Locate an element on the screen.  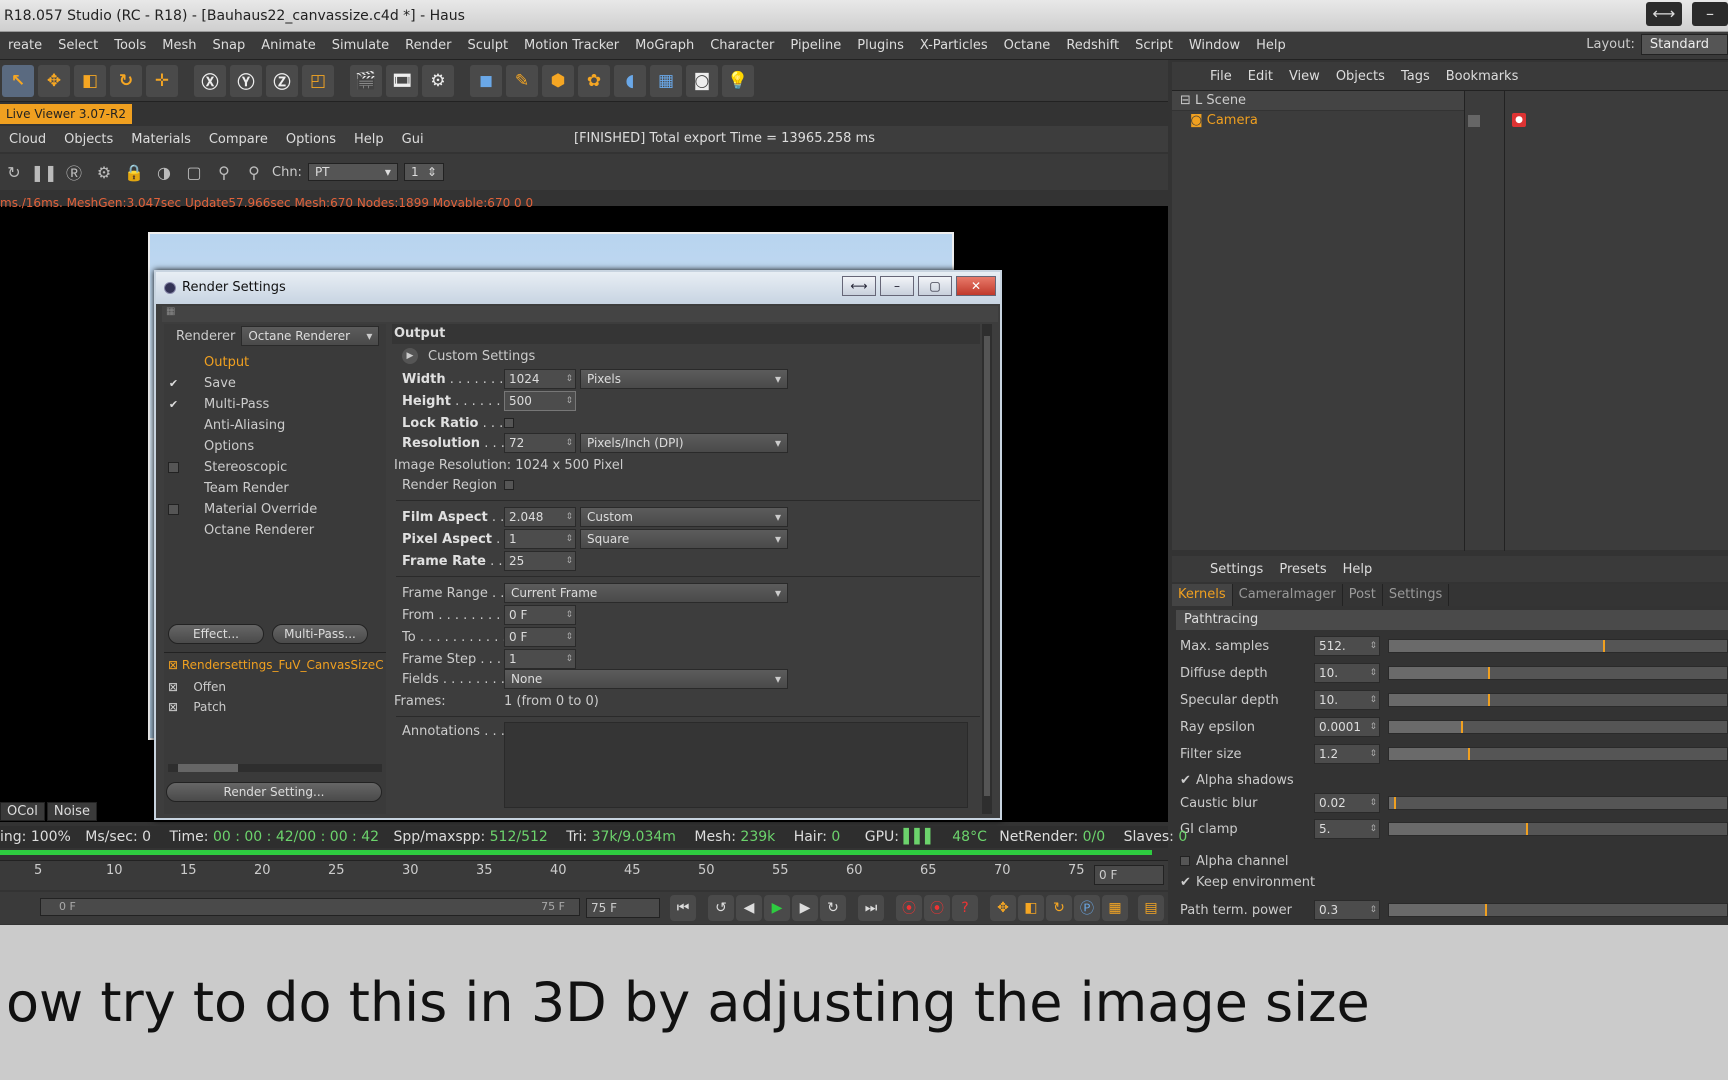
tab-settings: Settings is located at coordinates (1416, 595).